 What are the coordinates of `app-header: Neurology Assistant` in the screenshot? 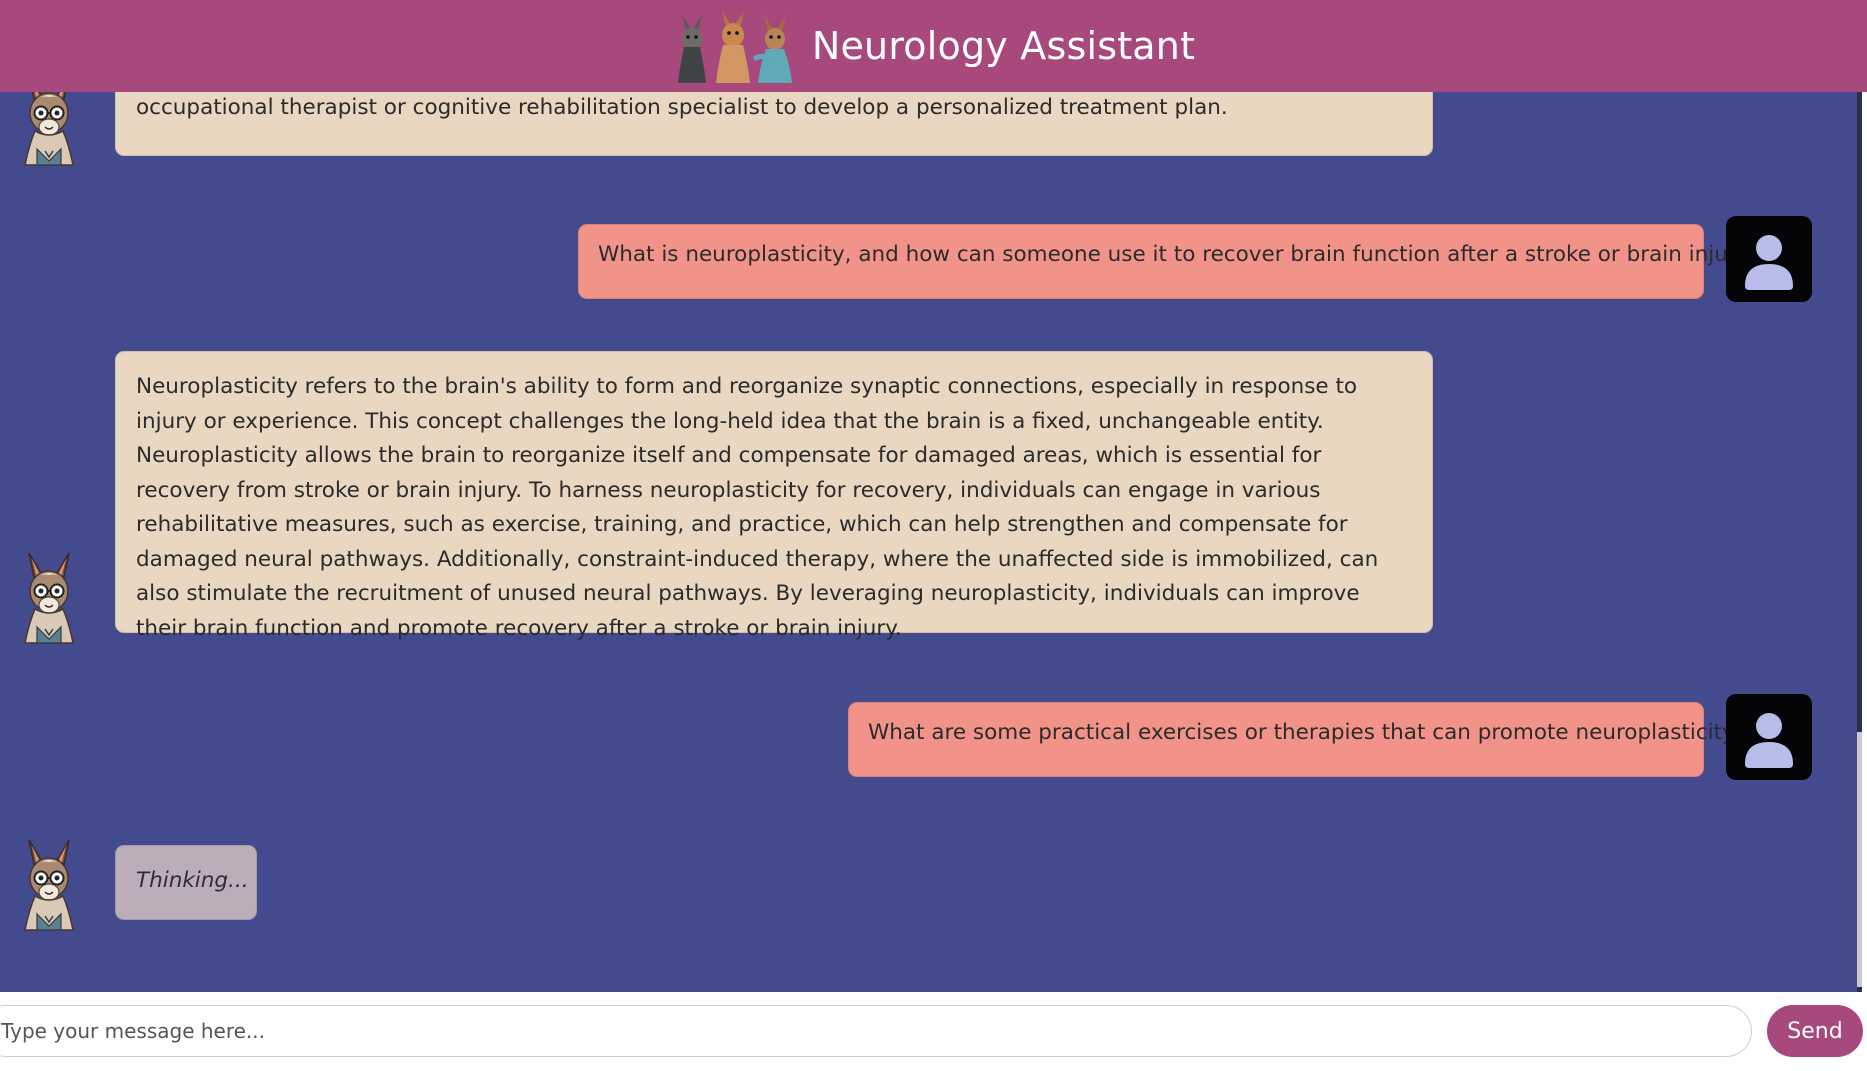 It's located at (933, 46).